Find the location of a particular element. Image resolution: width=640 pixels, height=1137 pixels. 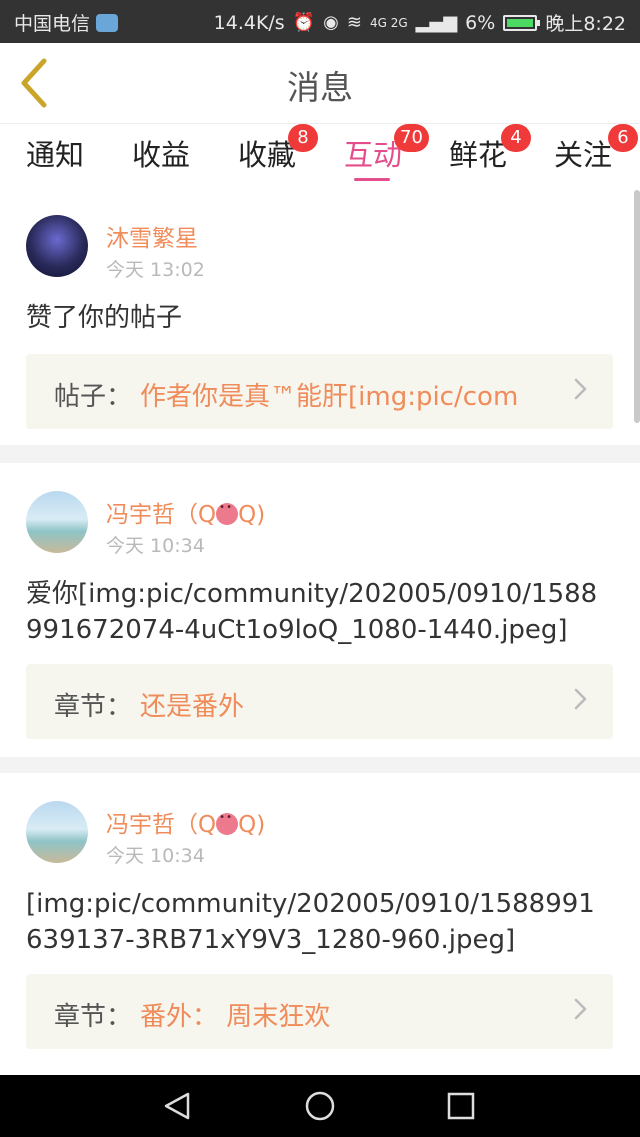

tab-label: 通知 is located at coordinates (55, 155).